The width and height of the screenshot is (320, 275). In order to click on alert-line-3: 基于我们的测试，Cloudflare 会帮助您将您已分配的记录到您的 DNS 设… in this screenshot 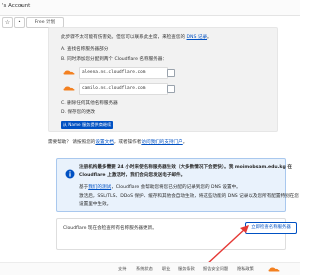, I will do `click(160, 187)`.